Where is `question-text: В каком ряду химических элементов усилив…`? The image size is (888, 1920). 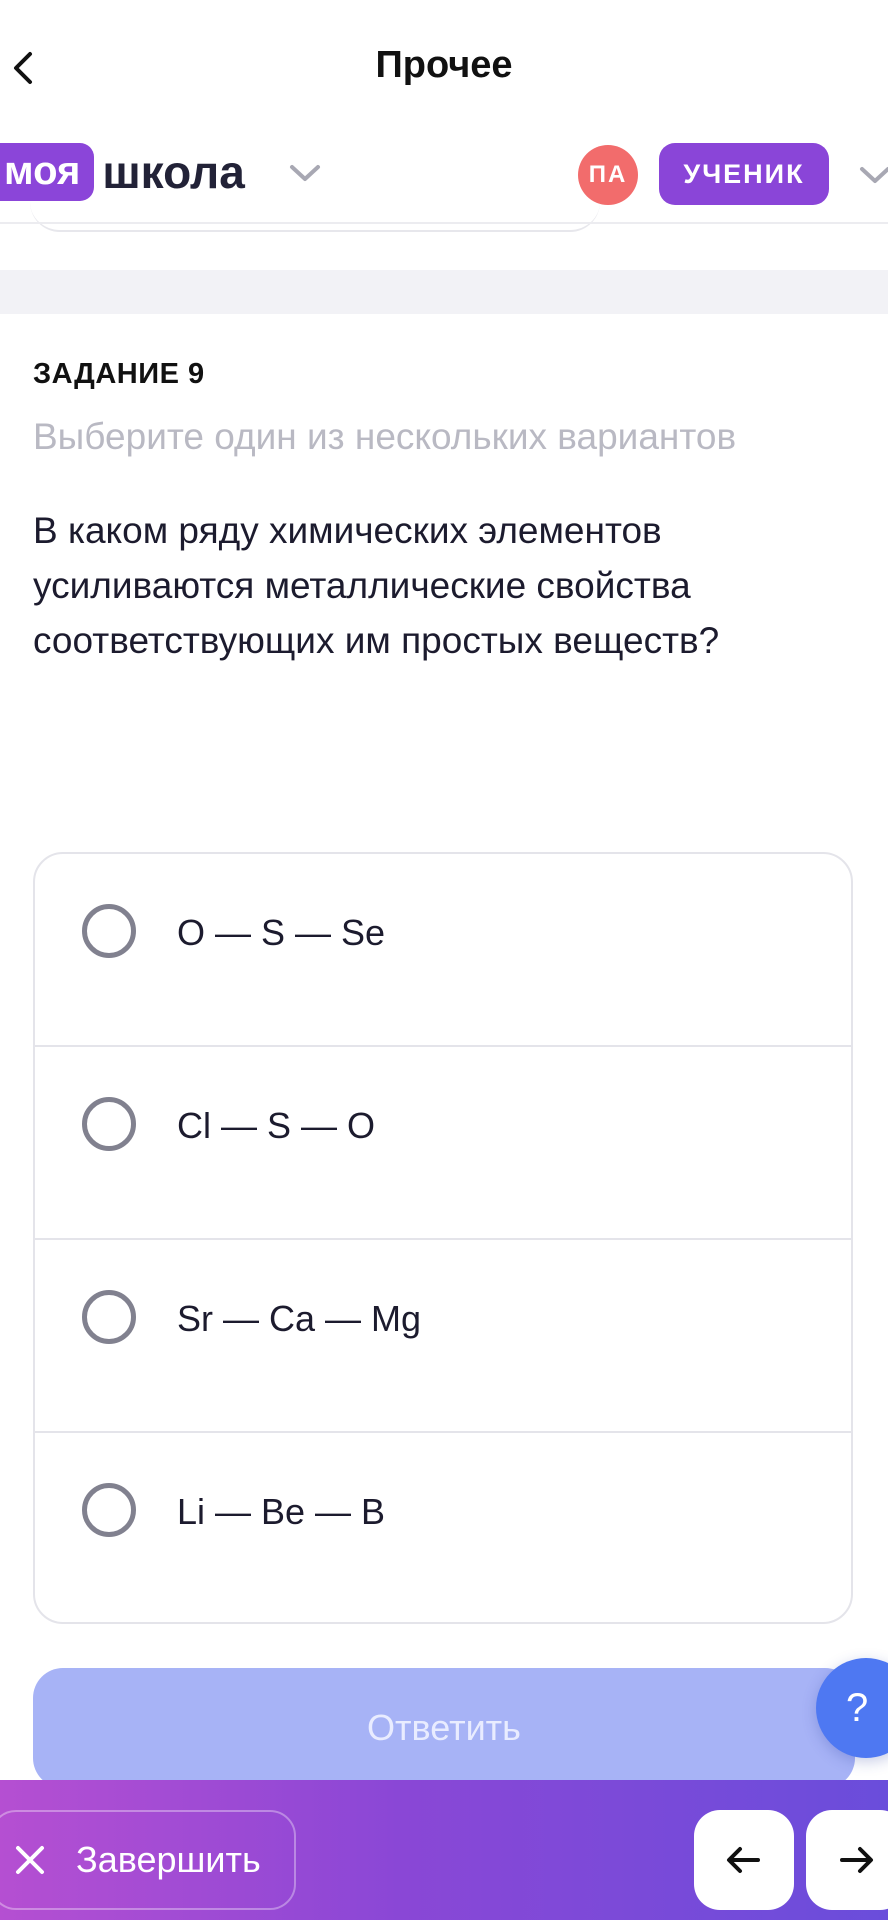 question-text: В каком ряду химических элементов усилив… is located at coordinates (376, 585).